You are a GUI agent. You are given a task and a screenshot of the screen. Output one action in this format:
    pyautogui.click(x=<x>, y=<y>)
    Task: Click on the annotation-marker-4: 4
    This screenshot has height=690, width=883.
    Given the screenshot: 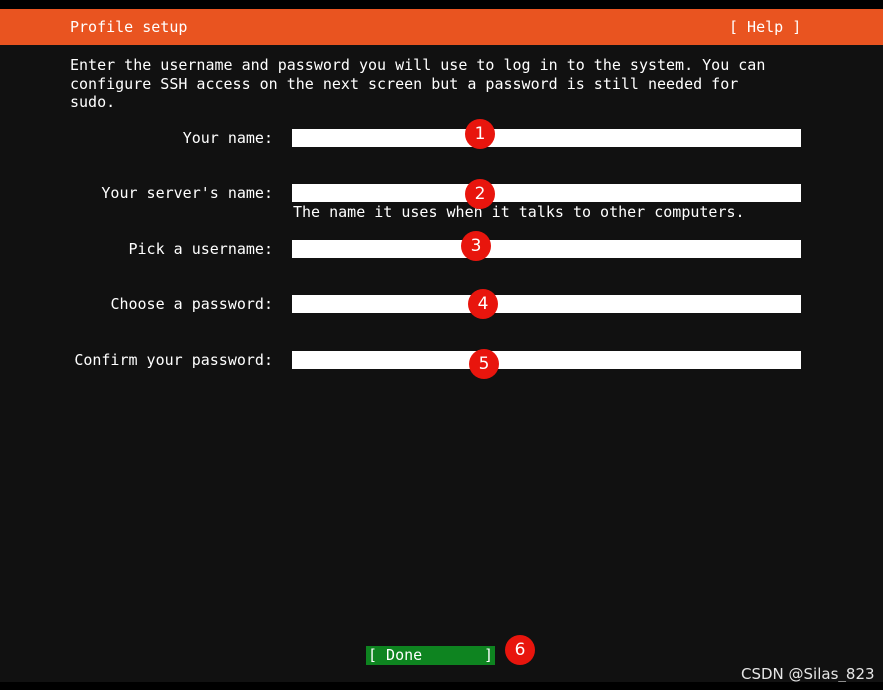 What is the action you would take?
    pyautogui.click(x=483, y=304)
    